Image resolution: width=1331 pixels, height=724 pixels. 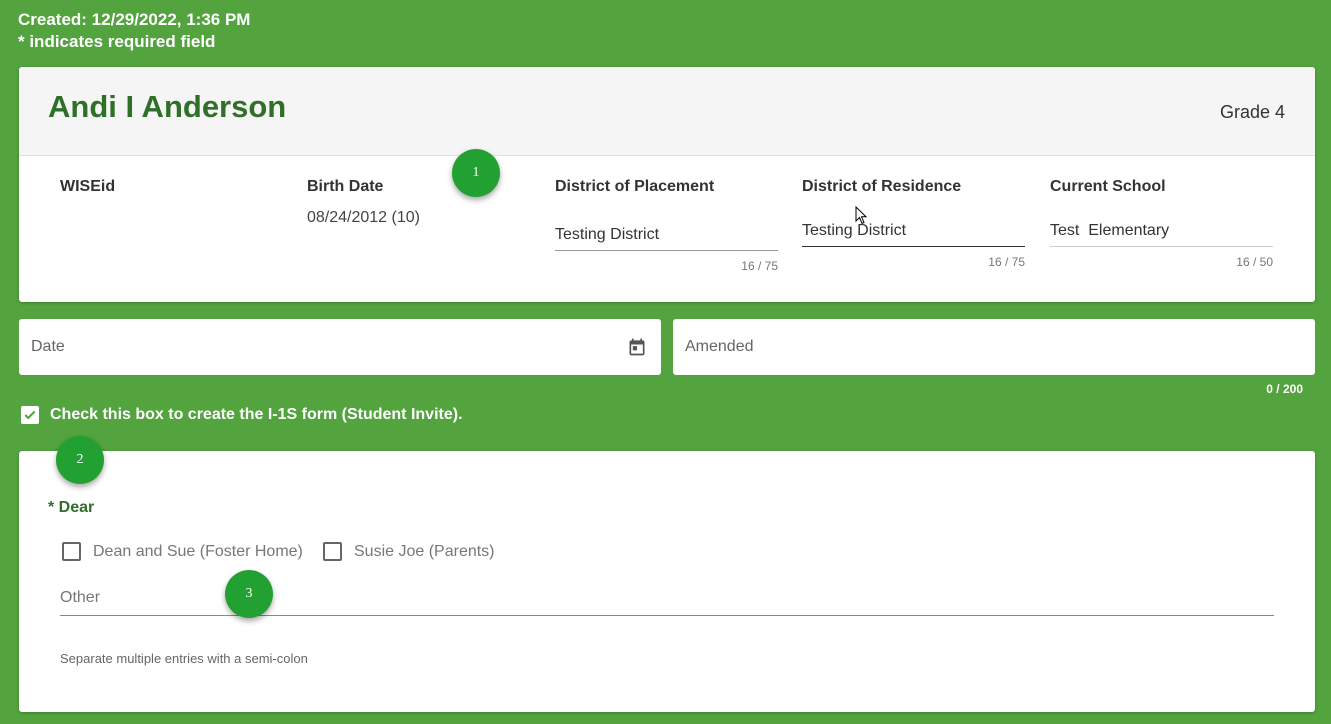 I want to click on wiseid-column: WISEid, so click(x=87, y=187).